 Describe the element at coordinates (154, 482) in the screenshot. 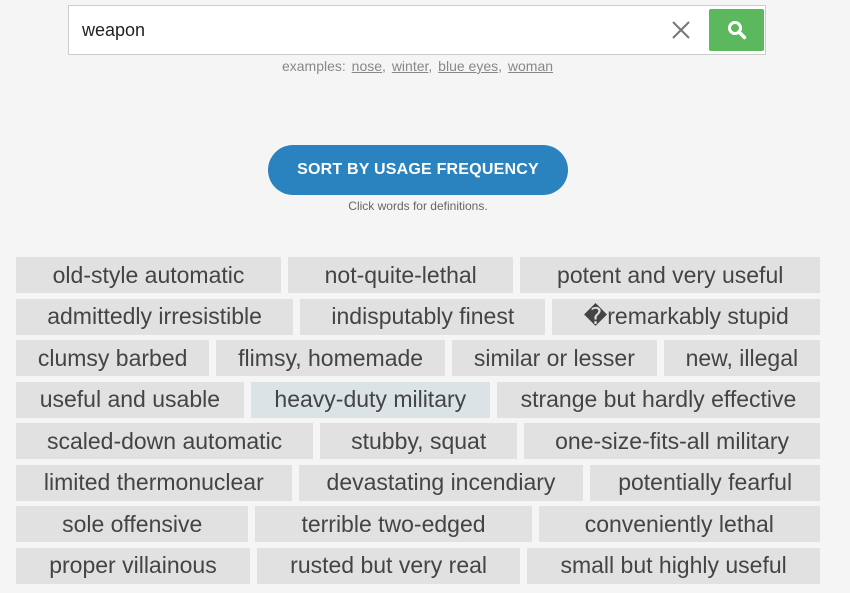

I see `word-item: limited thermonuclear` at that location.